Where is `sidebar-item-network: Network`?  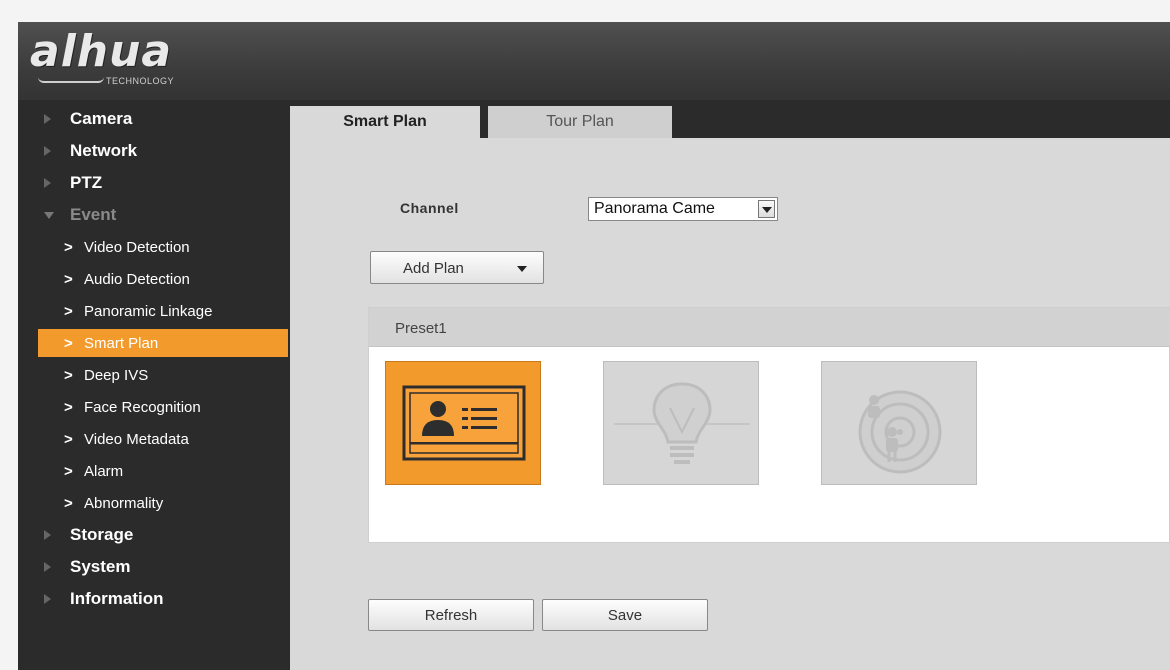 sidebar-item-network: Network is located at coordinates (154, 151).